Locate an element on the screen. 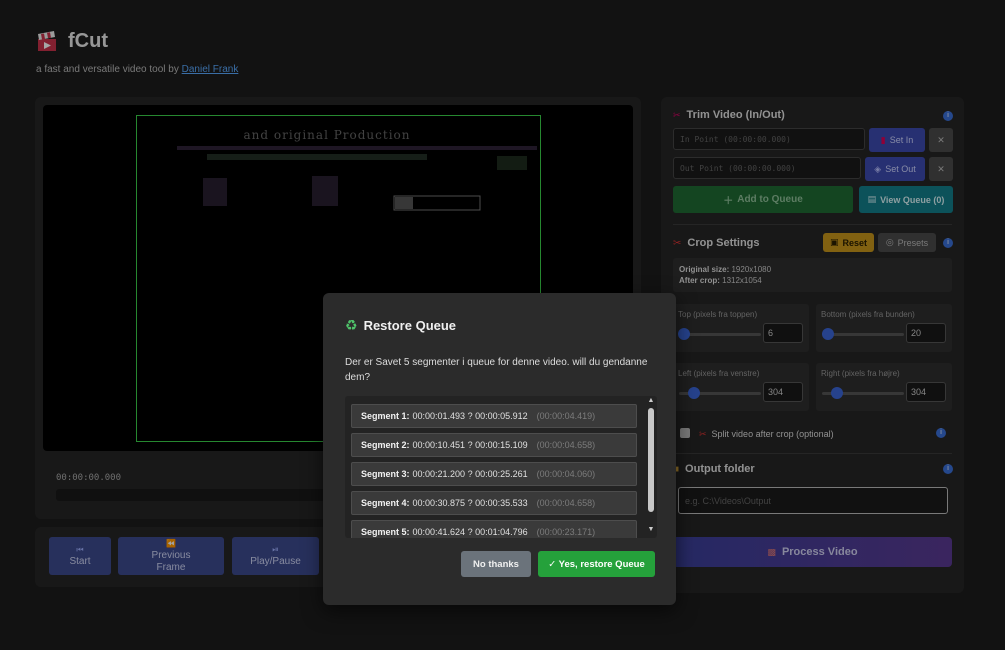 Image resolution: width=1005 pixels, height=650 pixels. segment-label: Segment 2: is located at coordinates (385, 445).